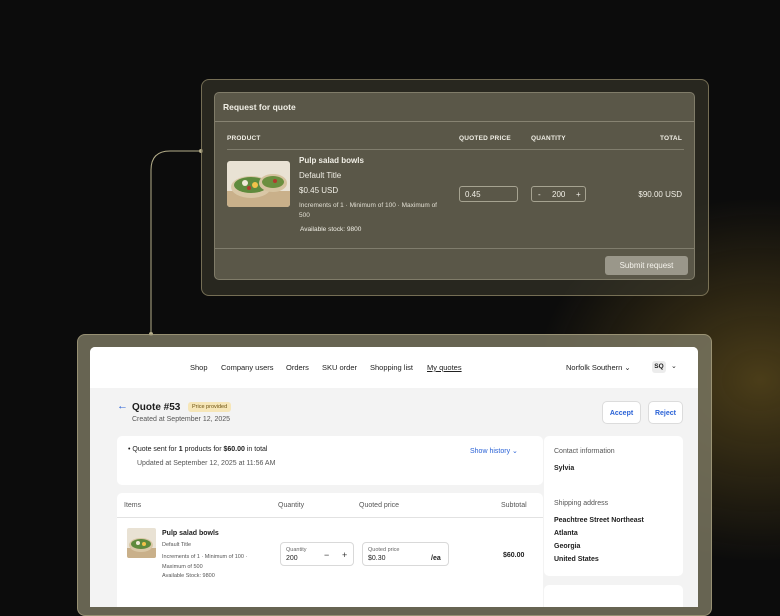 This screenshot has width=780, height=616. I want to click on contact-label: Contact information, so click(584, 451).